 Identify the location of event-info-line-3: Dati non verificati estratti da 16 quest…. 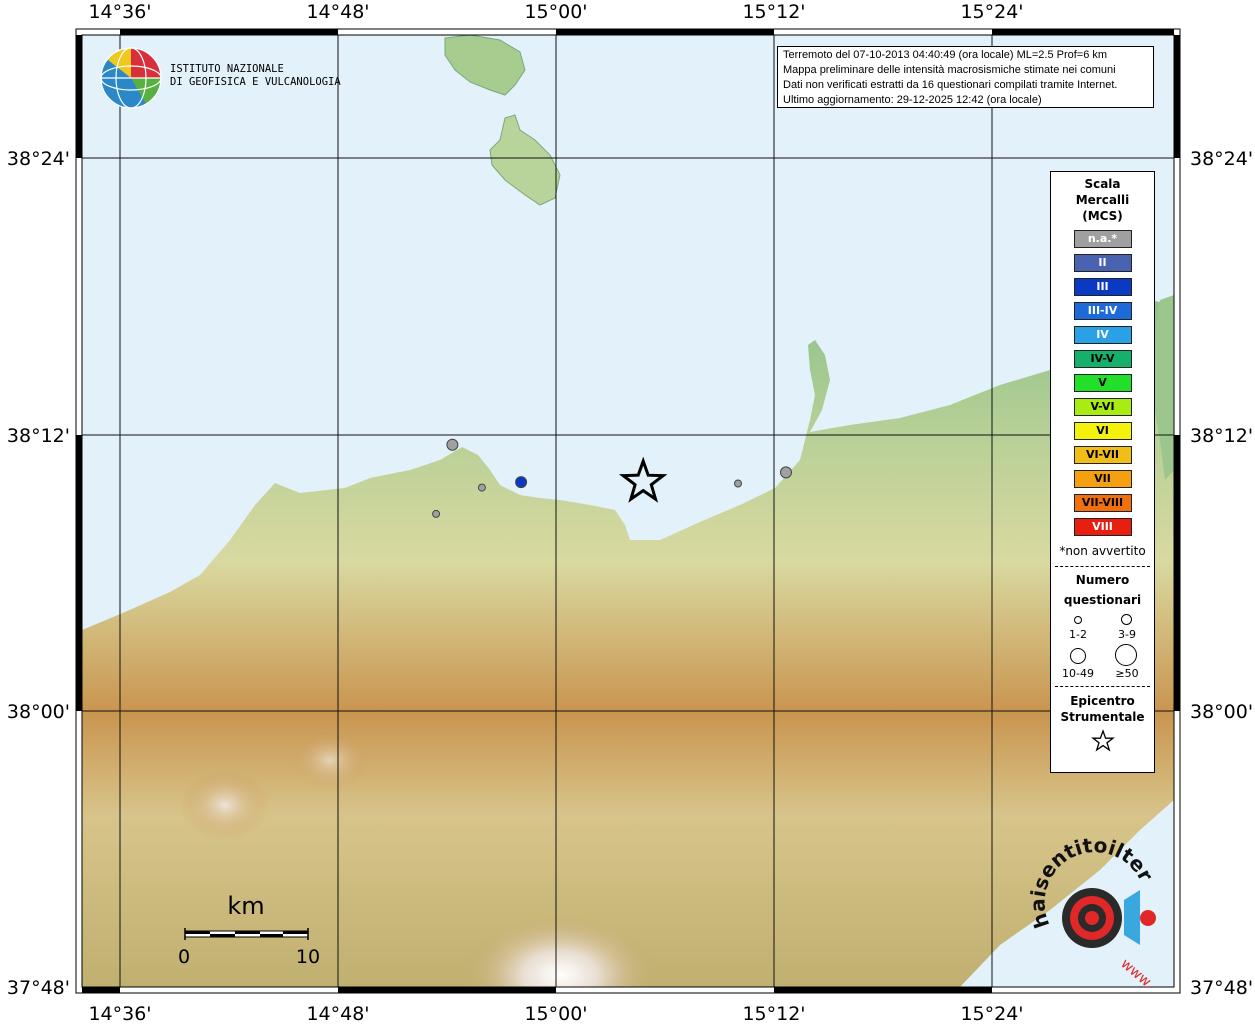
(950, 85).